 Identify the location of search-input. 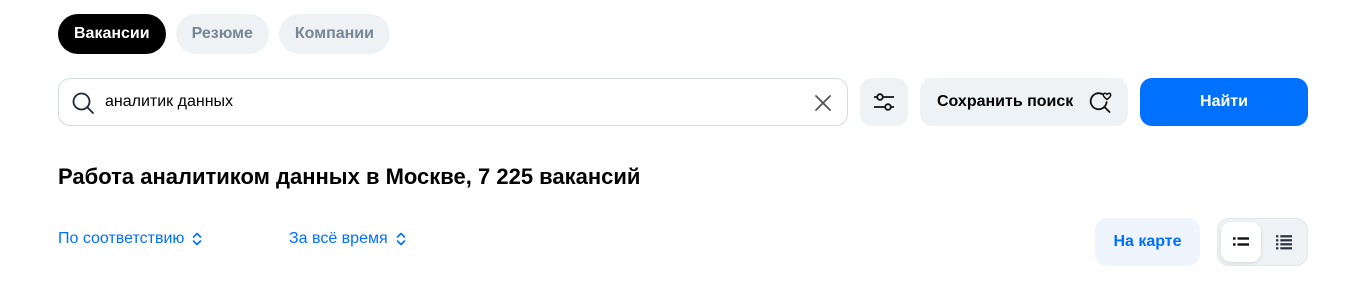
(455, 102).